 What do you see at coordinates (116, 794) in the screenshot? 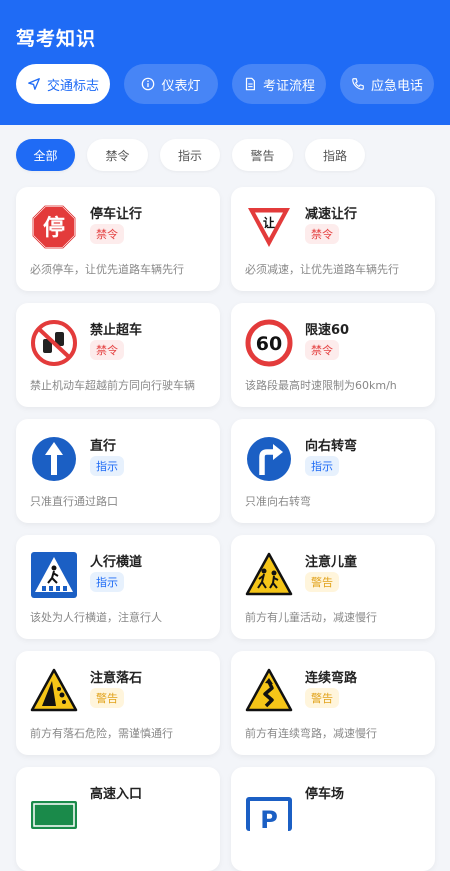
I see `sign-name: 高速入口` at bounding box center [116, 794].